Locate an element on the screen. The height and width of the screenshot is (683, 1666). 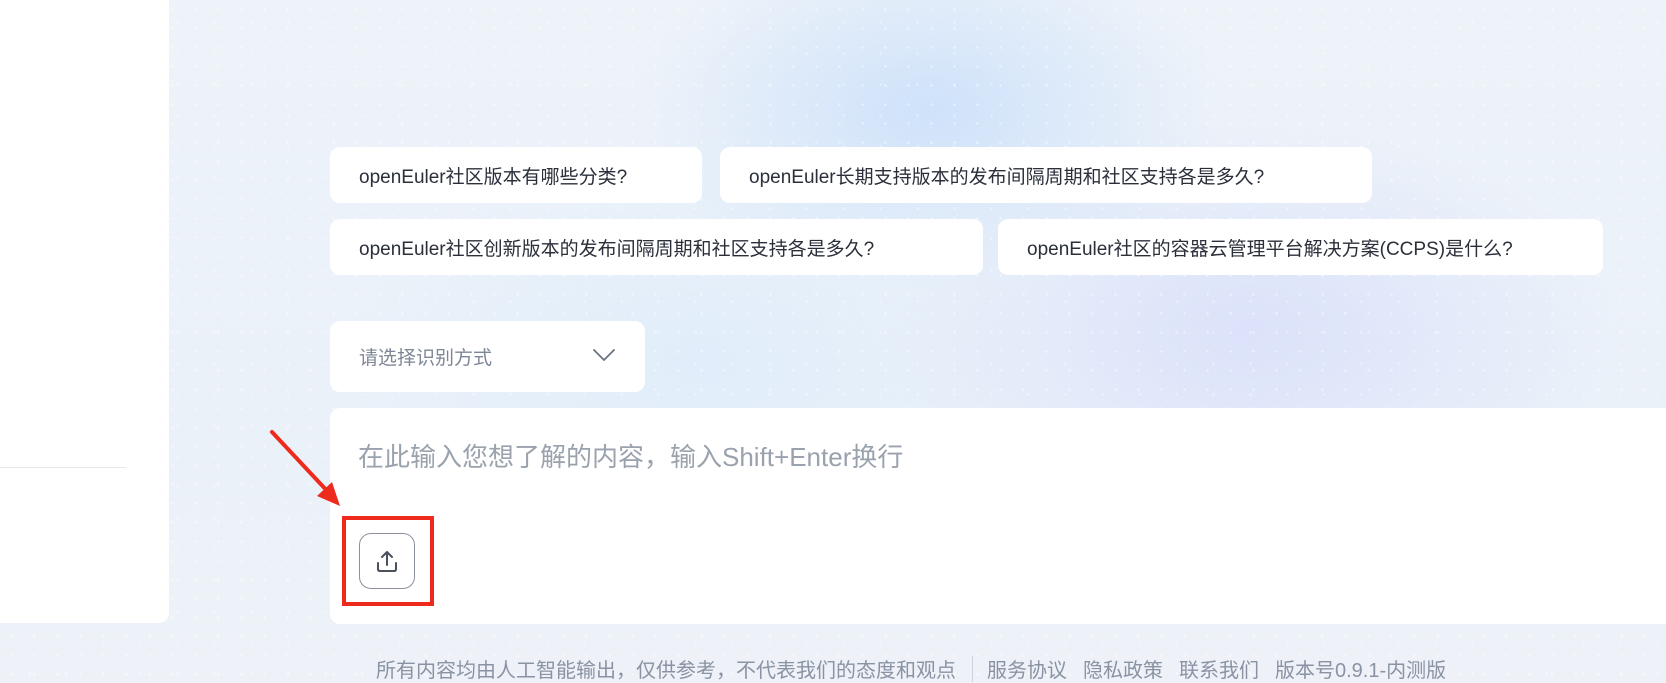
suggestion-chip-2: openEuler长期支持版本的发布间隔周期和社区支持各是多久? is located at coordinates (1046, 175).